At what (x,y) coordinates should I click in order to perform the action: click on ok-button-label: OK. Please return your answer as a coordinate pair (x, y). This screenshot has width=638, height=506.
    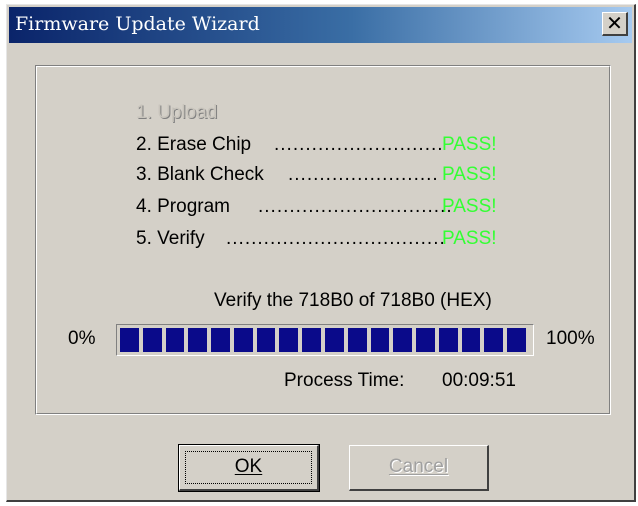
    Looking at the image, I should click on (248, 466).